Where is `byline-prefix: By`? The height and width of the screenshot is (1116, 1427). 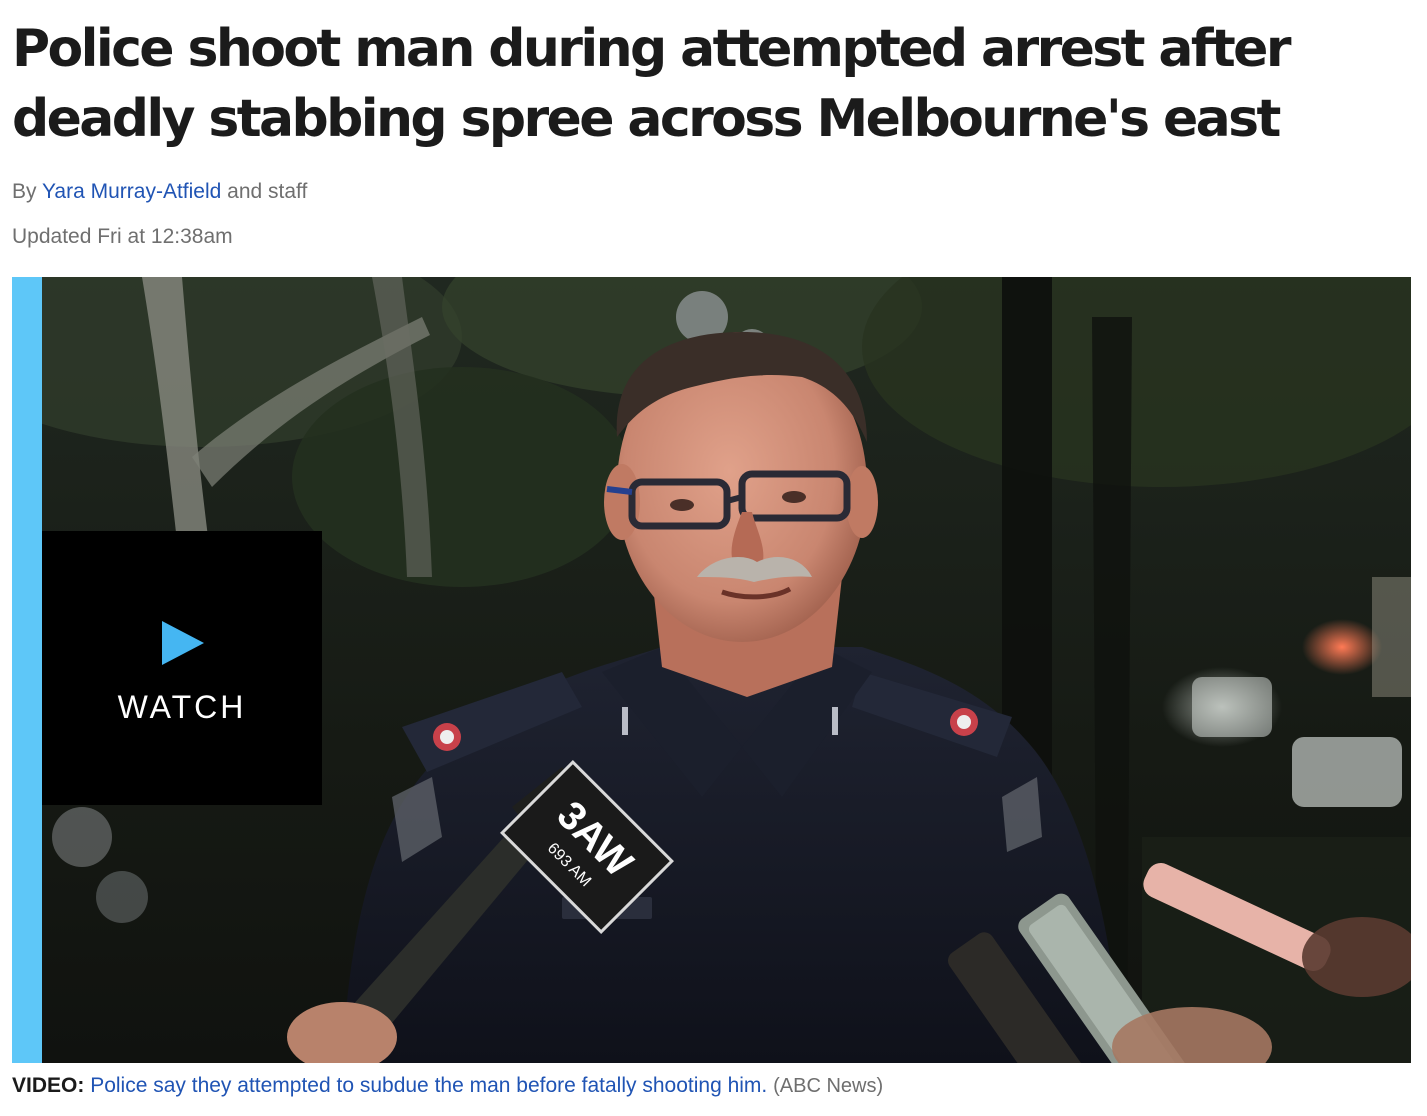
byline-prefix: By is located at coordinates (24, 191).